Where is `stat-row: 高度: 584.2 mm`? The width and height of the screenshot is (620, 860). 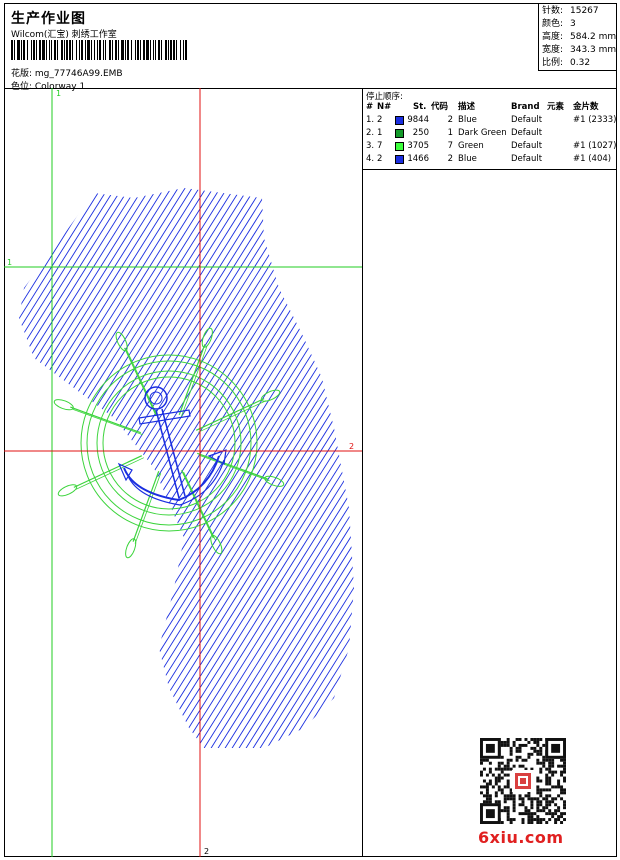 stat-row: 高度: 584.2 mm is located at coordinates (579, 37).